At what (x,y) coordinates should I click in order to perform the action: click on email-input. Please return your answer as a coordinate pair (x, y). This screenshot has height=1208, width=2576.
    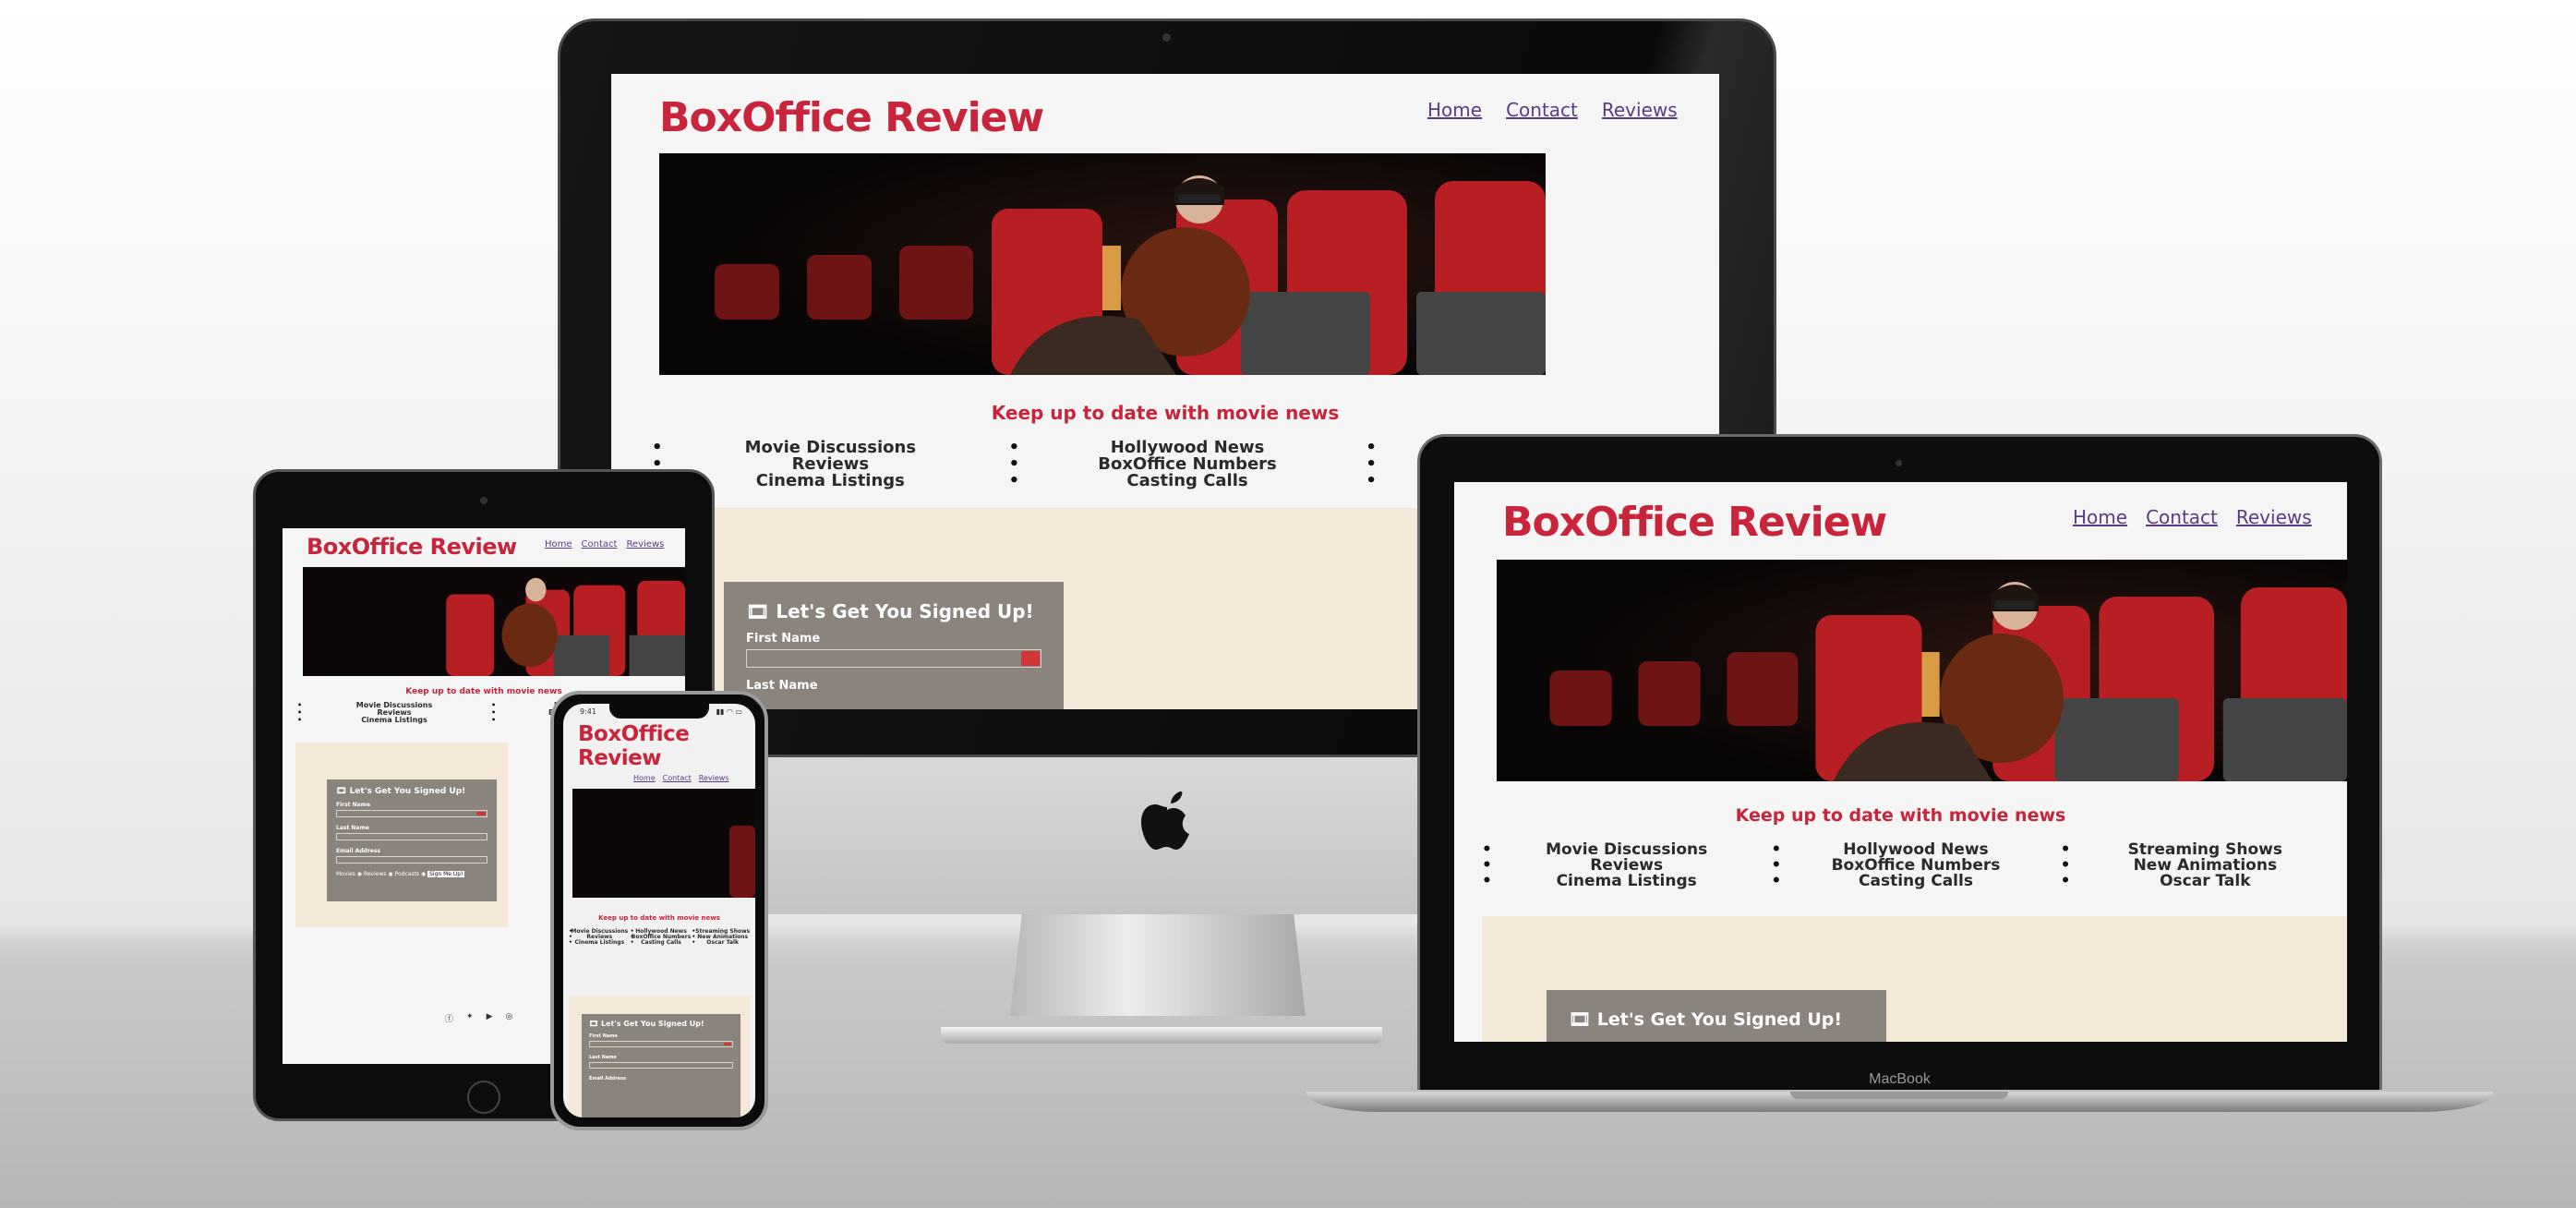
    Looking at the image, I should click on (412, 860).